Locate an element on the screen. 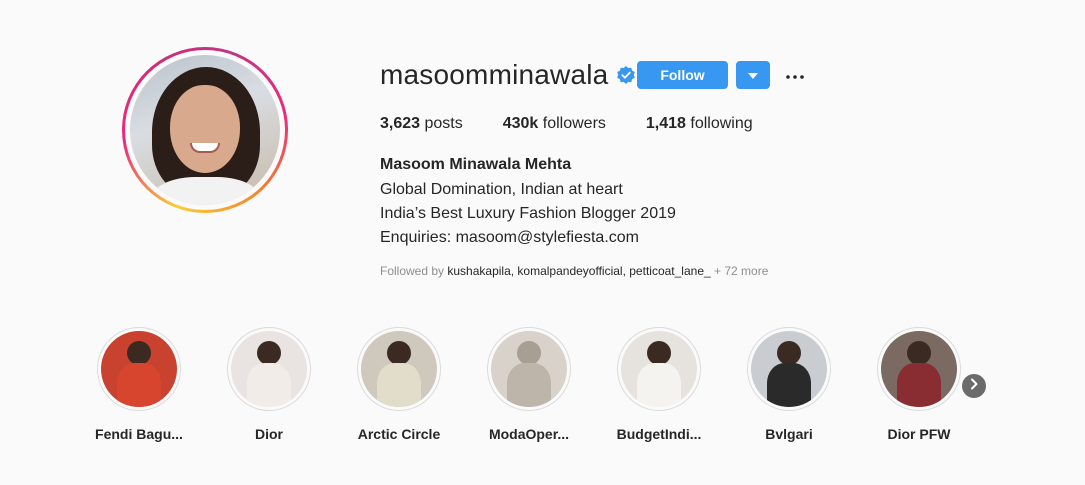 The width and height of the screenshot is (1085, 485). highlight-label: Dior is located at coordinates (269, 434).